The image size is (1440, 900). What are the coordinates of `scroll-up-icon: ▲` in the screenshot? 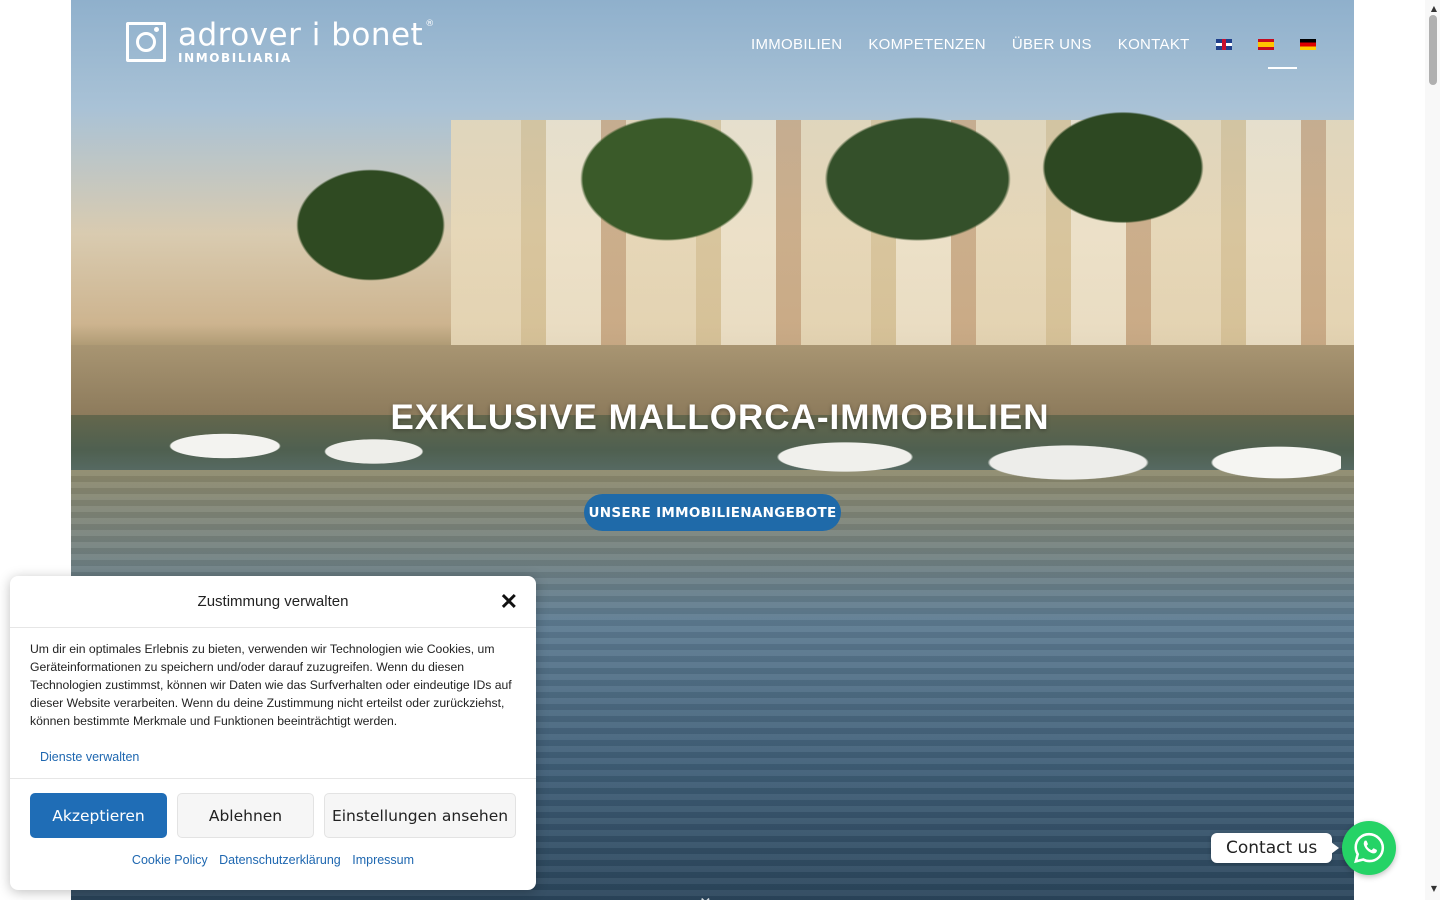 It's located at (1434, 8).